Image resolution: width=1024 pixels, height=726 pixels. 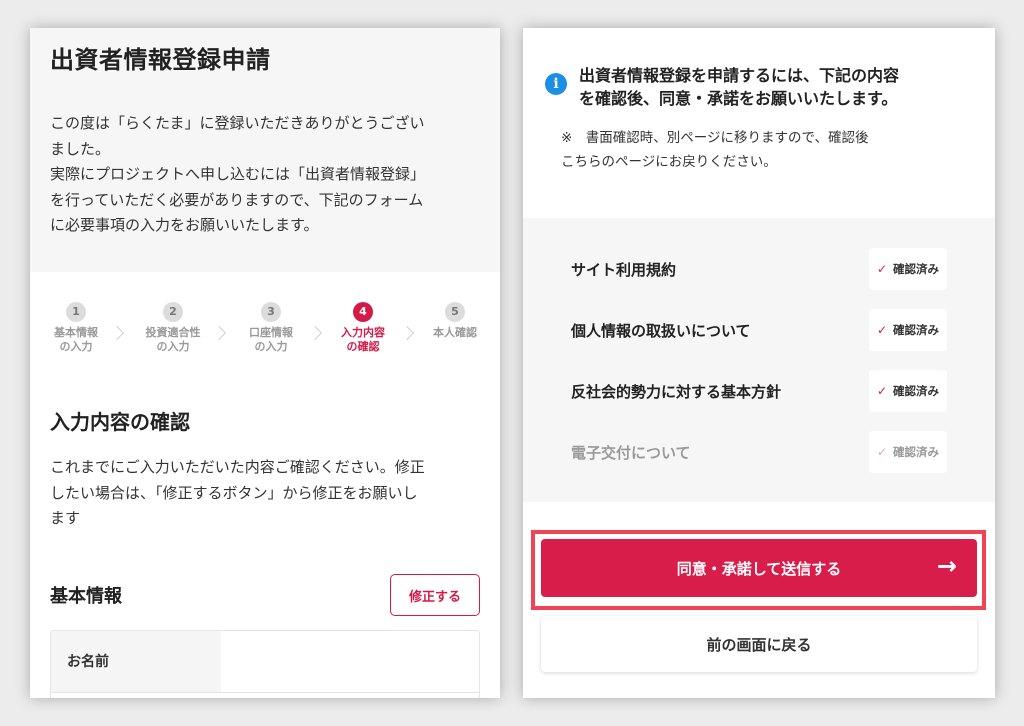 What do you see at coordinates (237, 199) in the screenshot?
I see `intro-line: を行っていただく必要がありますので、下記のフォーム` at bounding box center [237, 199].